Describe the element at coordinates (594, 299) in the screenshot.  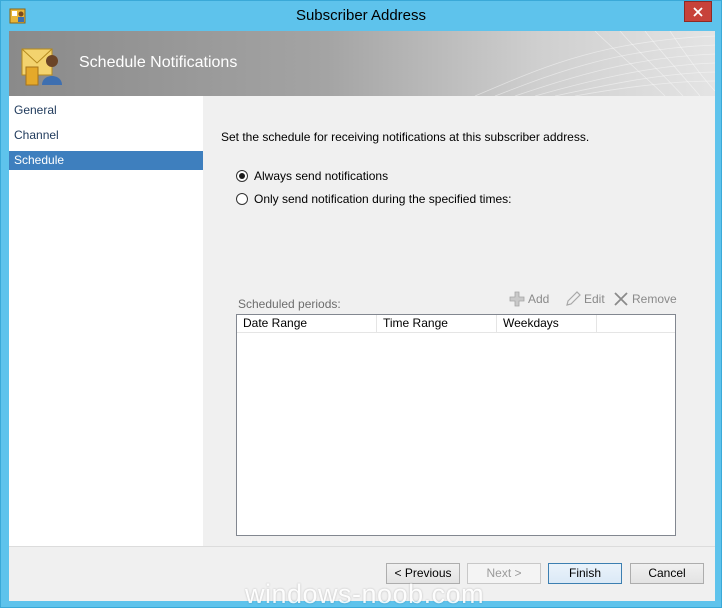
I see `edit-label: Edit` at that location.